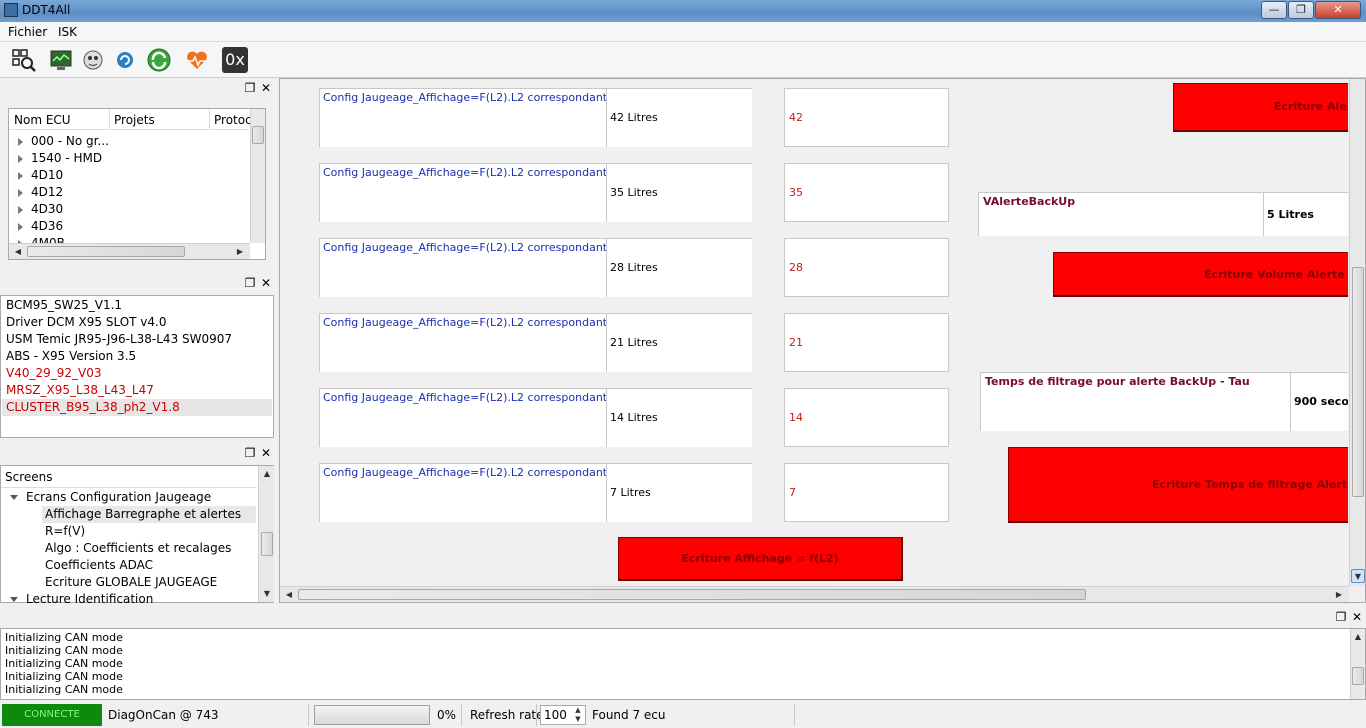 The image size is (1366, 728). What do you see at coordinates (629, 715) in the screenshot?
I see `found-ecu-label: Found 7 ecu` at bounding box center [629, 715].